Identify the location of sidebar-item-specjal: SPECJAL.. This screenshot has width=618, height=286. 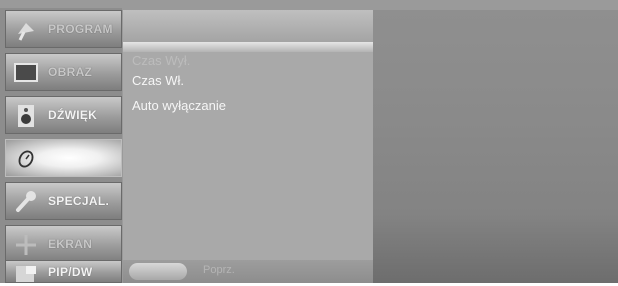
(63, 201).